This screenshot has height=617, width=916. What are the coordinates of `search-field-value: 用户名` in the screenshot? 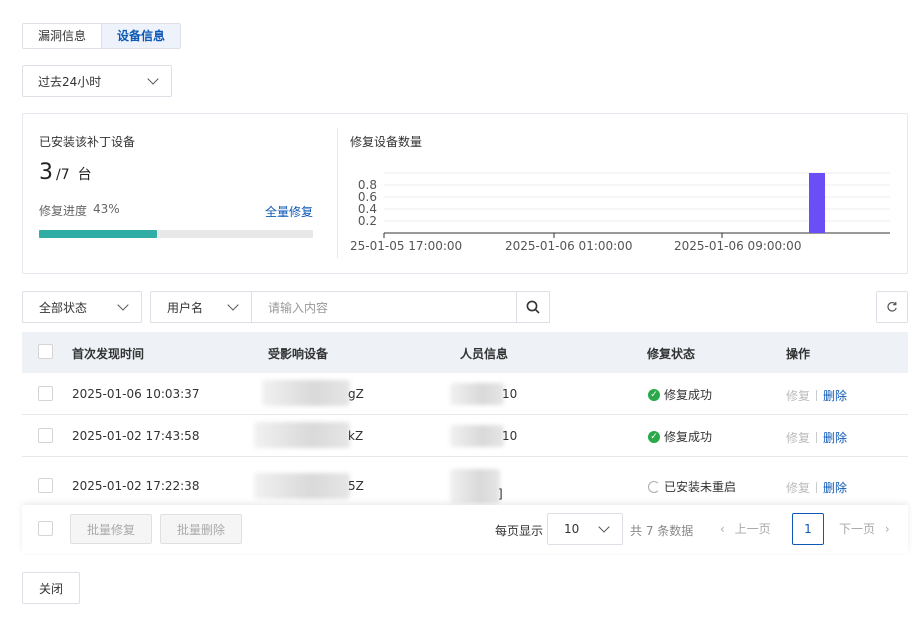 It's located at (185, 307).